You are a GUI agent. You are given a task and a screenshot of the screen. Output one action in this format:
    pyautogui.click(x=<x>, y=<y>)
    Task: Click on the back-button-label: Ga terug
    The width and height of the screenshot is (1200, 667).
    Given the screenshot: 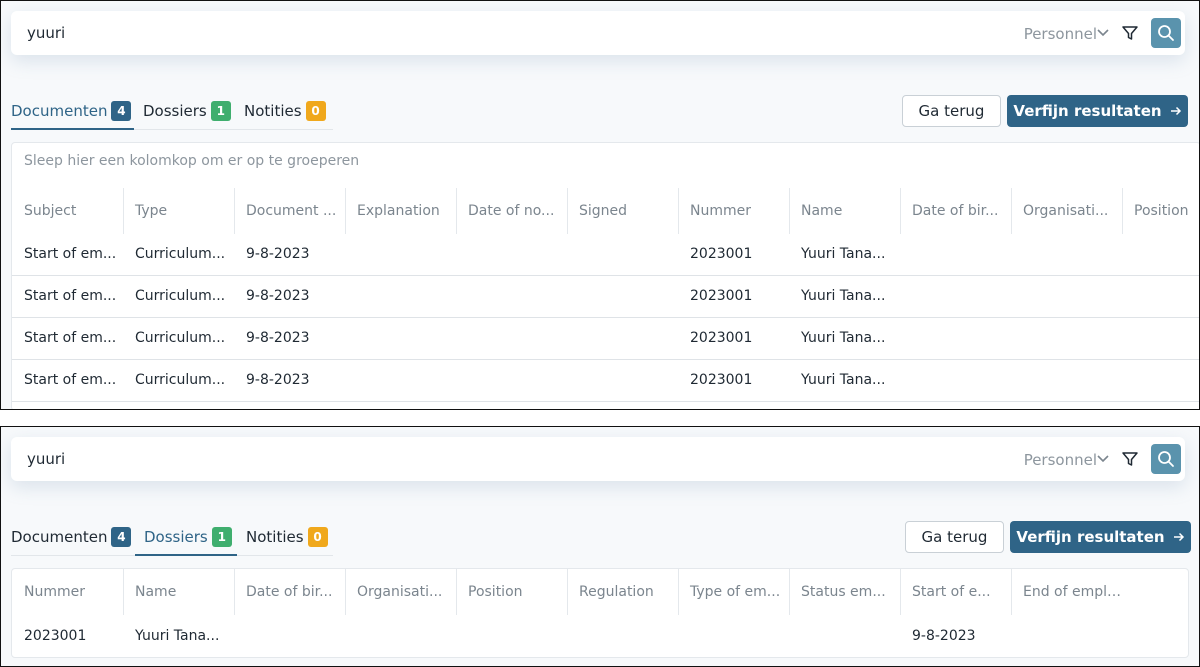 What is the action you would take?
    pyautogui.click(x=954, y=537)
    